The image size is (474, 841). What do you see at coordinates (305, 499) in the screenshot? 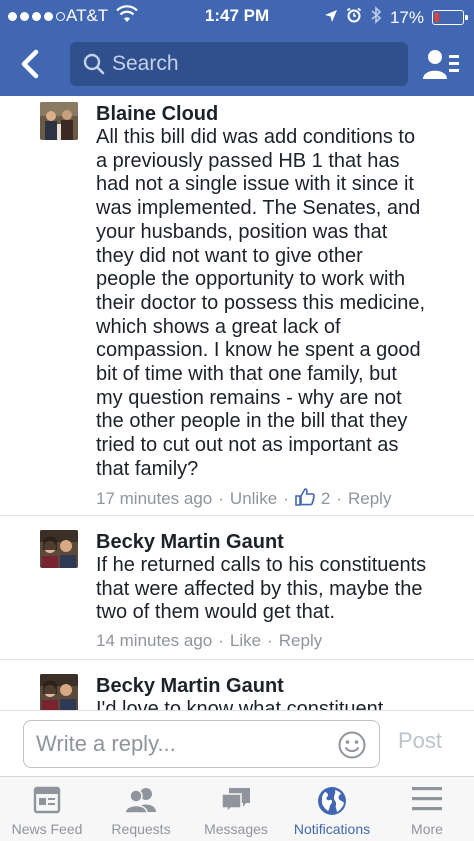
I see `thumbs-up-icon` at bounding box center [305, 499].